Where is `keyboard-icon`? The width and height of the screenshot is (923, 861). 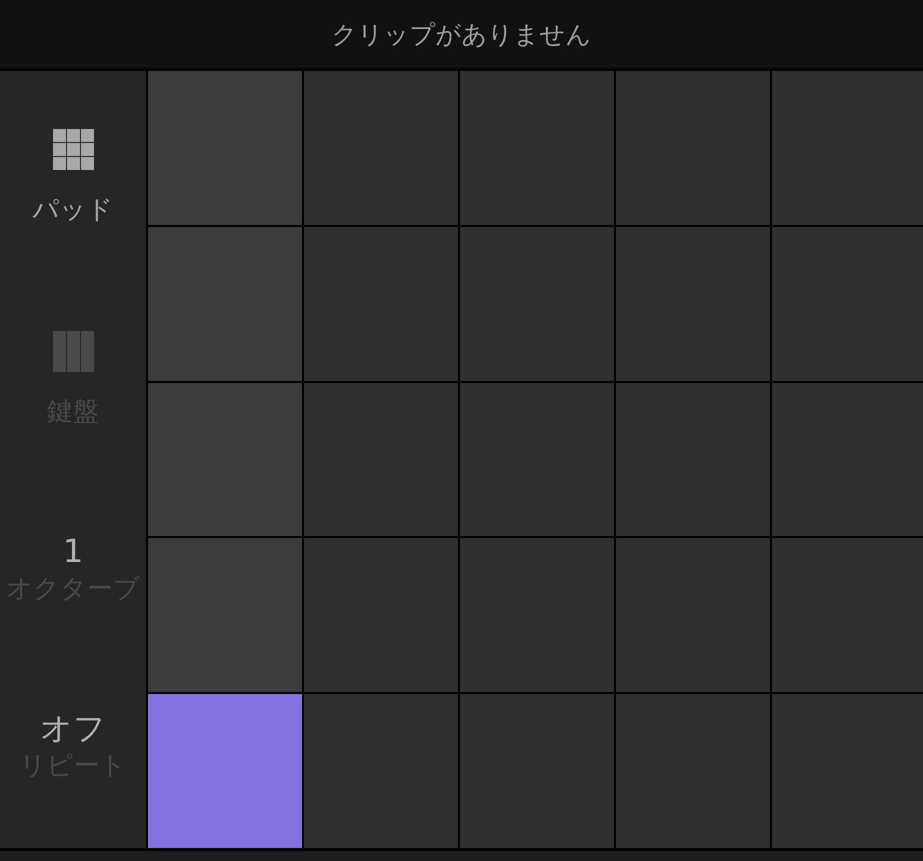 keyboard-icon is located at coordinates (73, 351).